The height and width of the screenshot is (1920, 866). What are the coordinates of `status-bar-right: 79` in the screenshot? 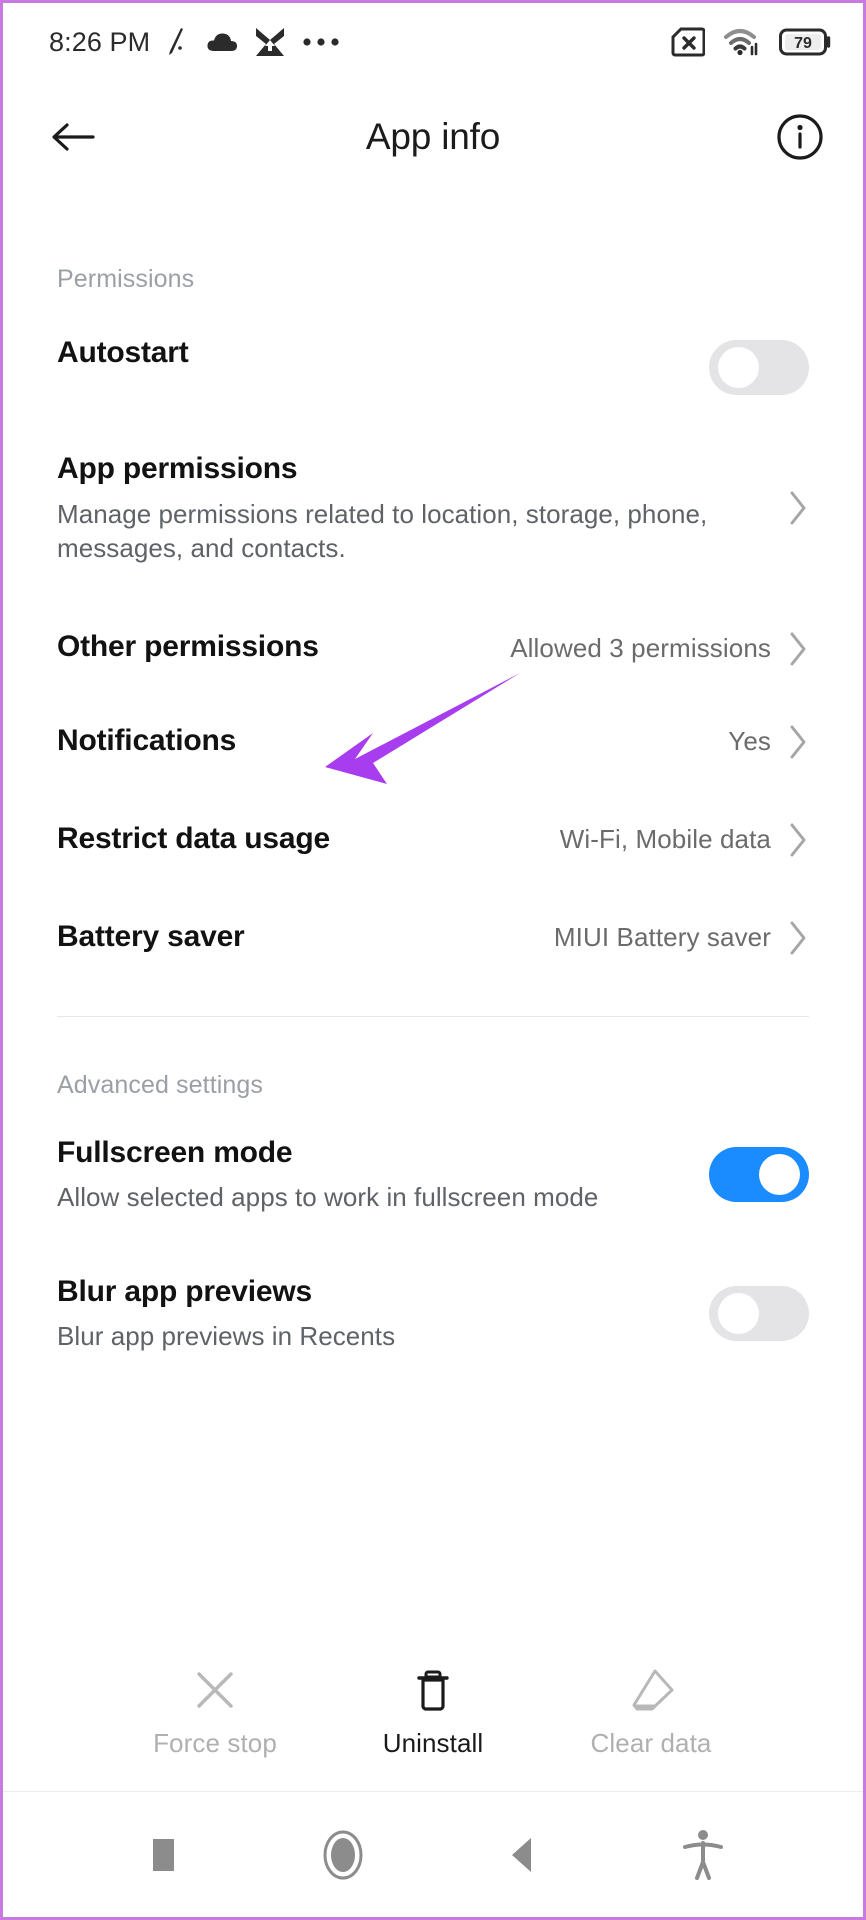 It's located at (752, 42).